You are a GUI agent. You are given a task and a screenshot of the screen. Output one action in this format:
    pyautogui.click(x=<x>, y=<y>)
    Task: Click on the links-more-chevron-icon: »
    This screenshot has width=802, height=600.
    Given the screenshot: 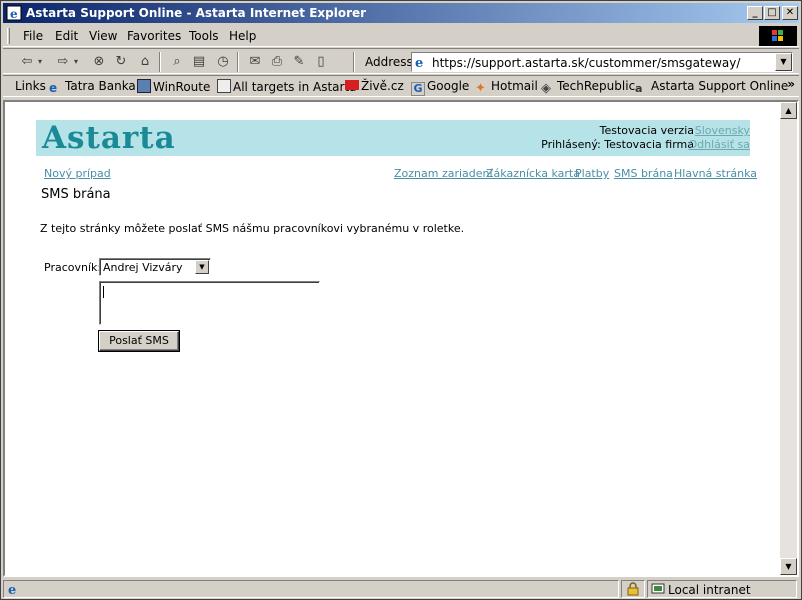 What is the action you would take?
    pyautogui.click(x=791, y=84)
    